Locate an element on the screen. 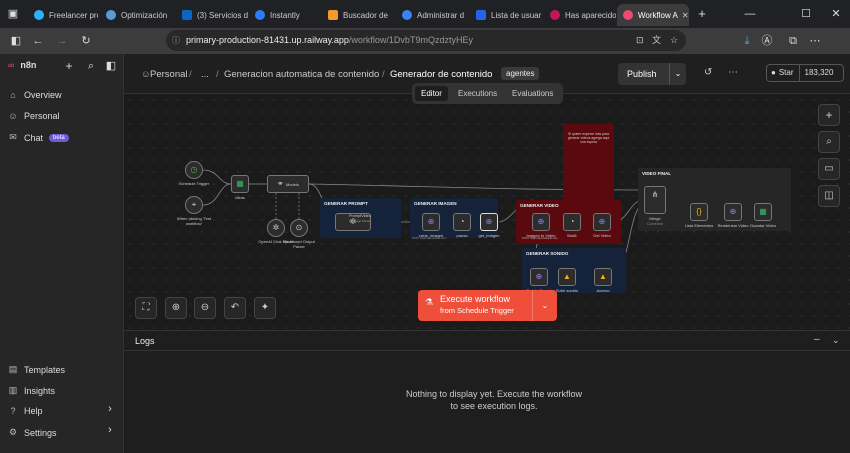 This screenshot has width=850, height=453. tab-editor: Editor is located at coordinates (431, 93).